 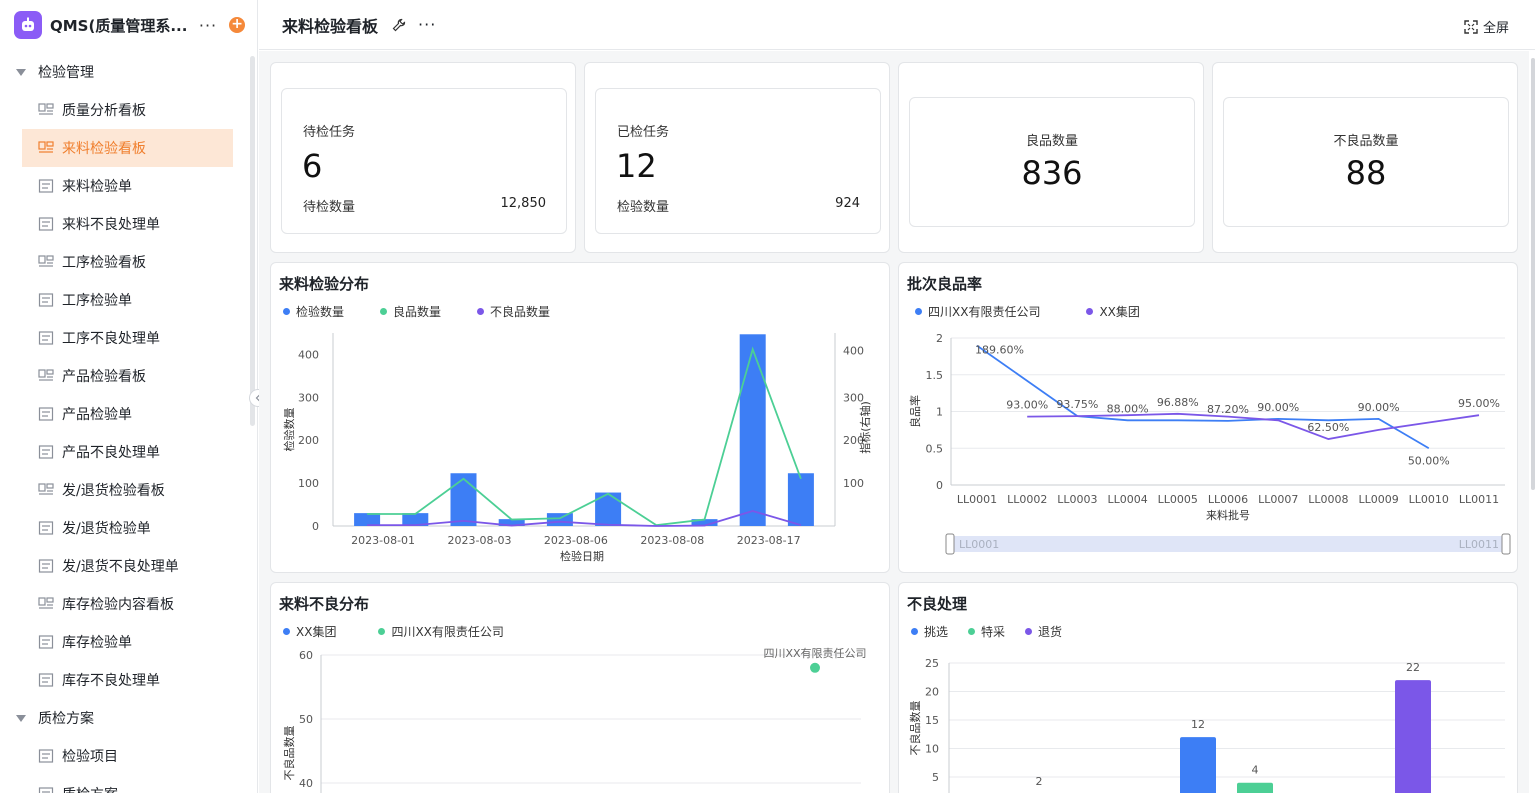 I want to click on sidebar-item: 质检方案, so click(x=116, y=784).